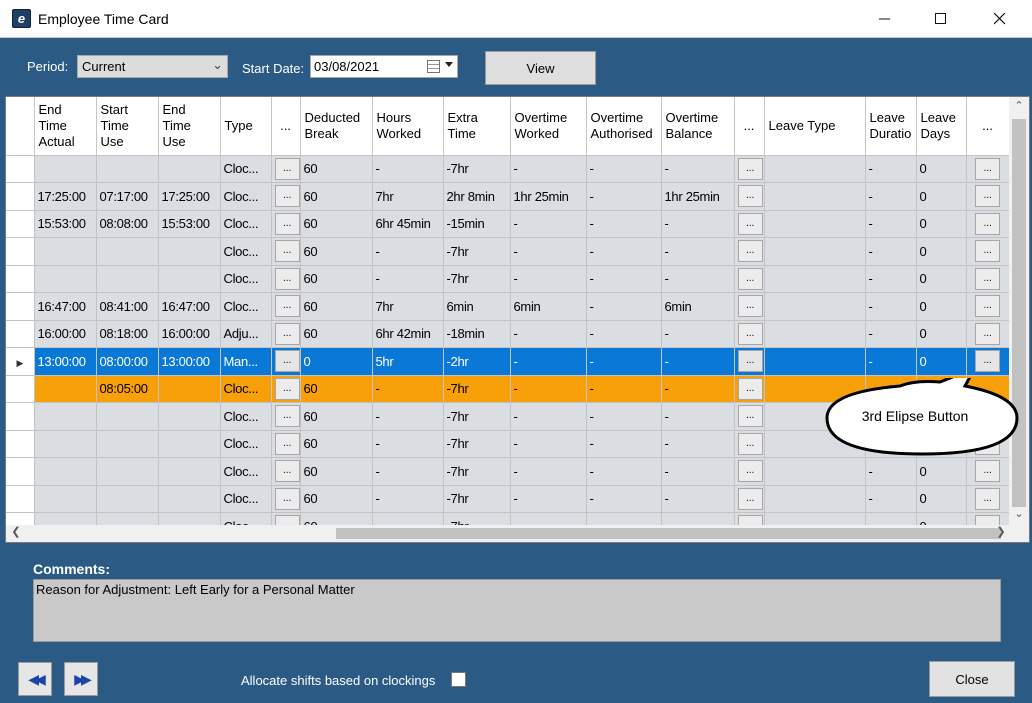 This screenshot has height=703, width=1032. Describe the element at coordinates (189, 196) in the screenshot. I see `grid-cell: 17:25:00` at that location.